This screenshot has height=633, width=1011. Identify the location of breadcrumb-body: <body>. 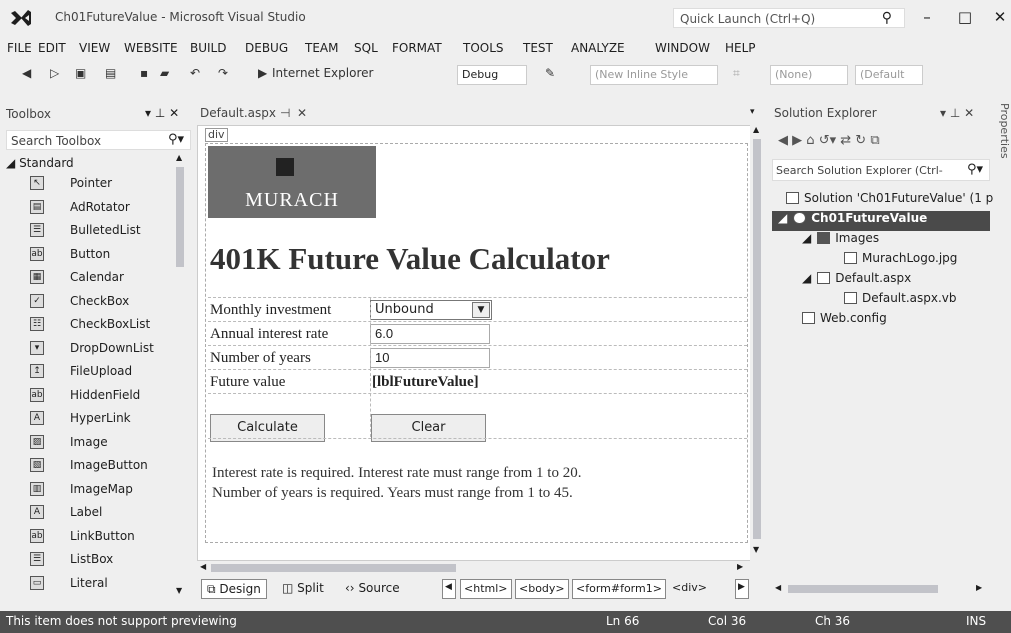
(542, 589).